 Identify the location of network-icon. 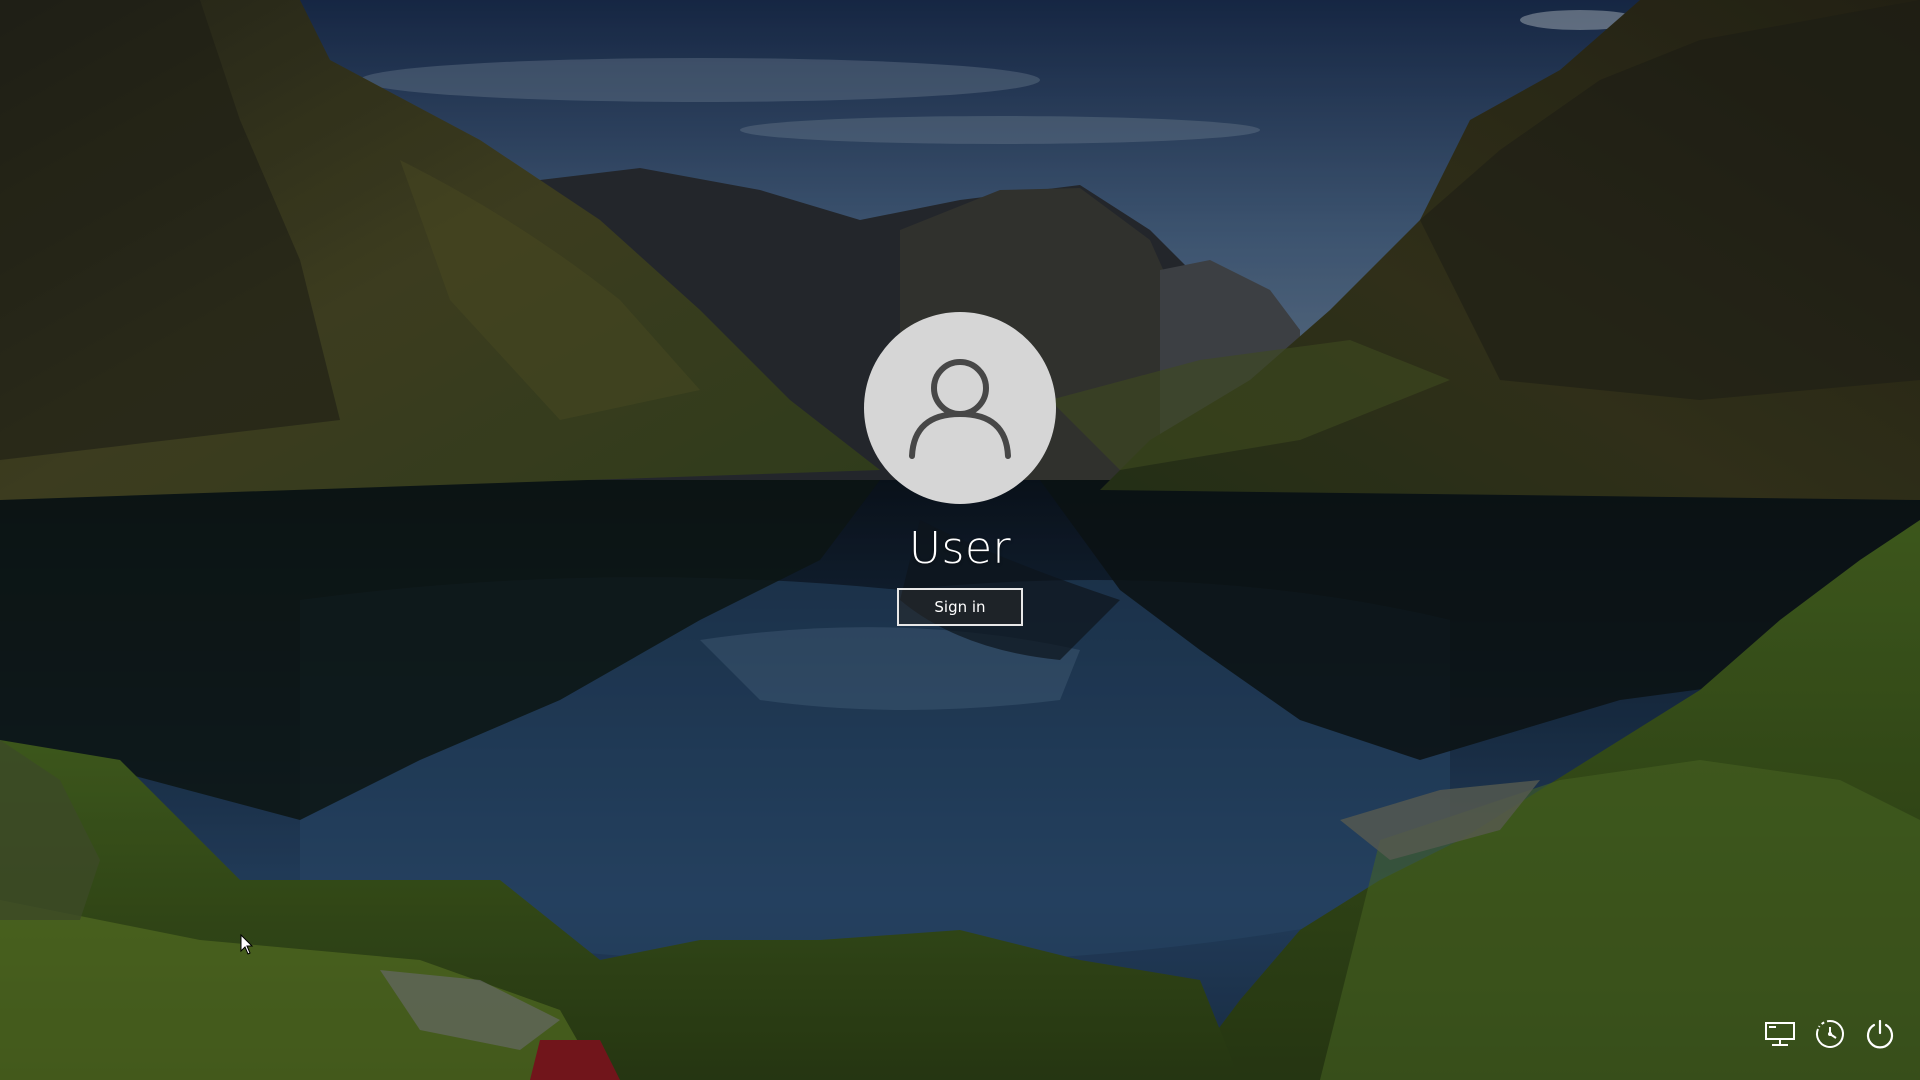
(1780, 1034).